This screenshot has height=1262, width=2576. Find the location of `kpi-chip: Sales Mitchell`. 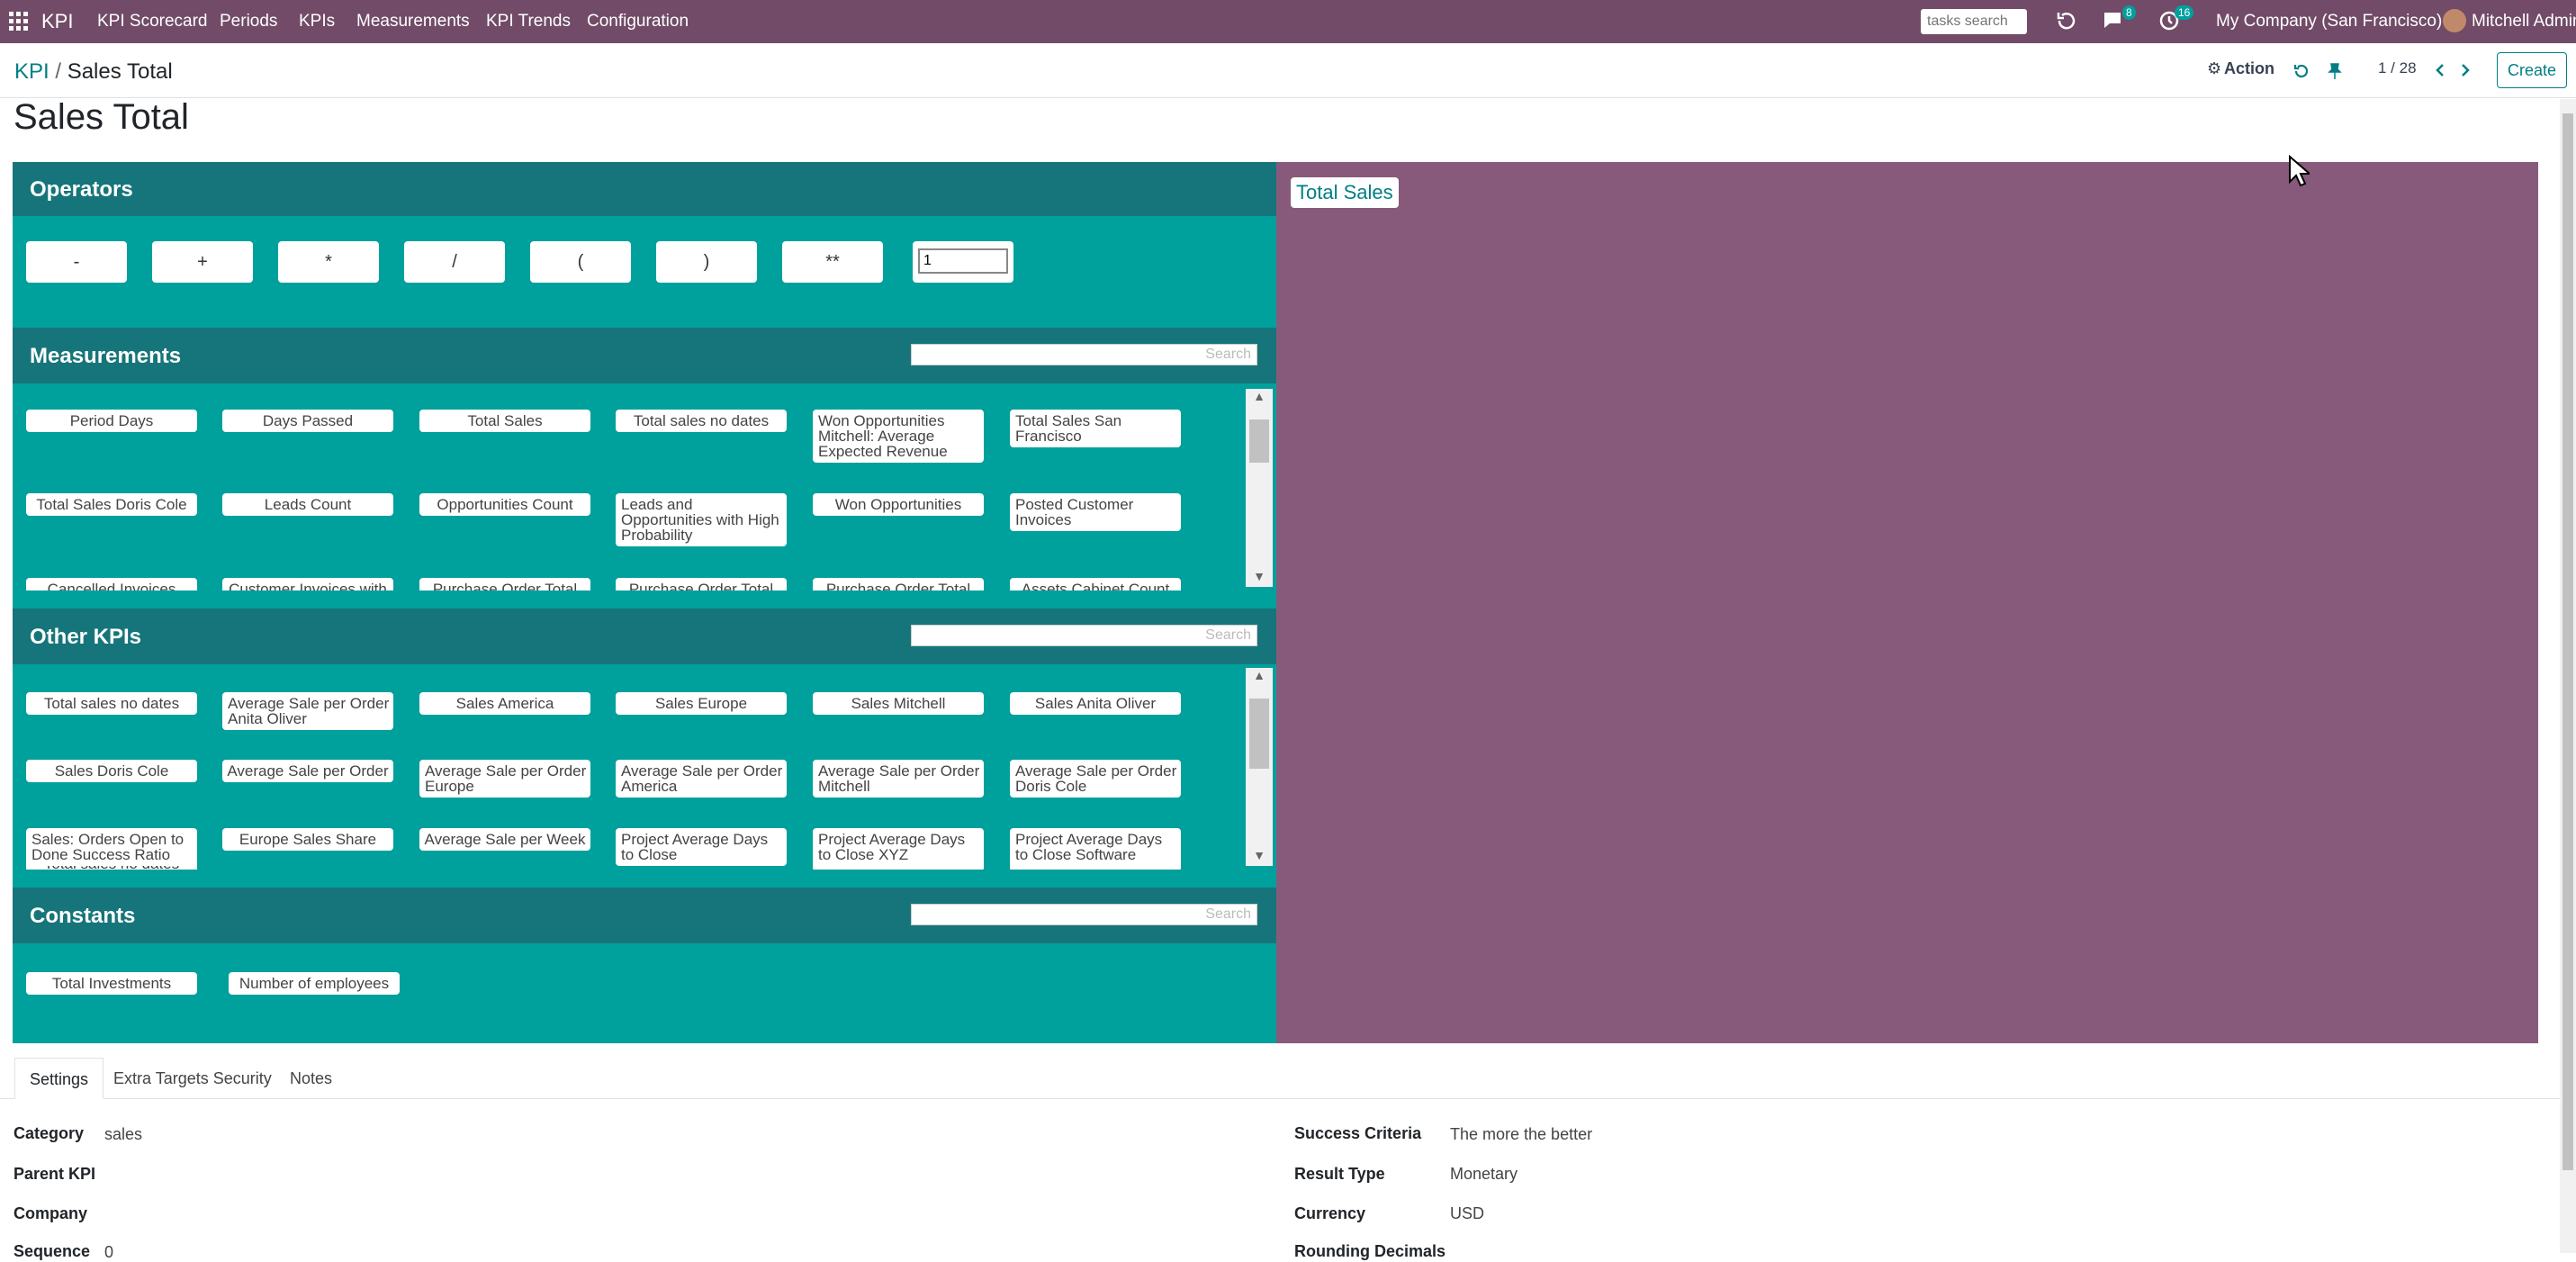

kpi-chip: Sales Mitchell is located at coordinates (898, 703).